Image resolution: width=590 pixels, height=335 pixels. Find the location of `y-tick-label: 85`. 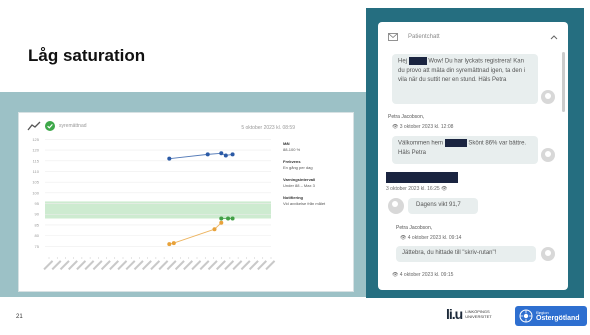

y-tick-label: 85 is located at coordinates (37, 224).